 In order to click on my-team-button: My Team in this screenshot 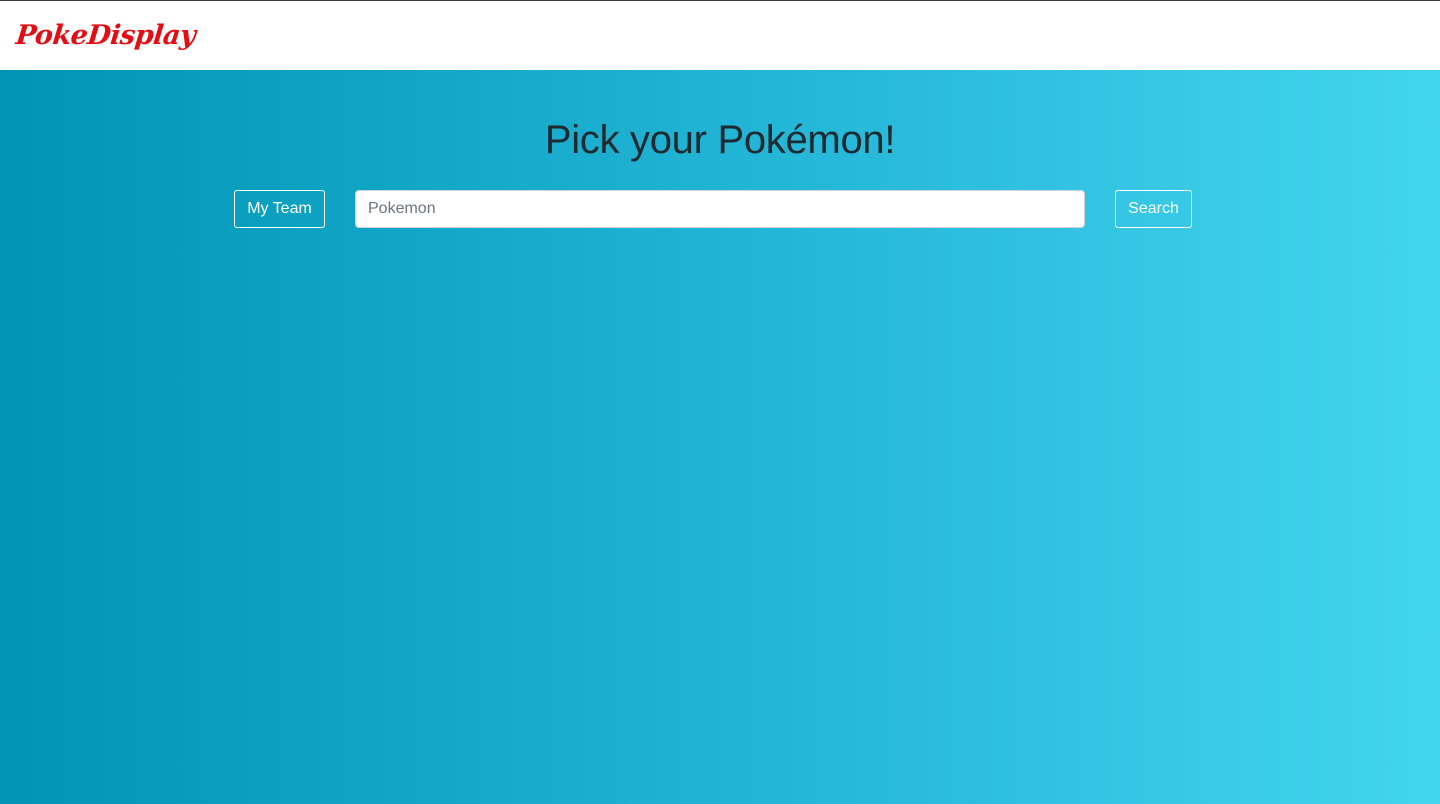, I will do `click(279, 209)`.